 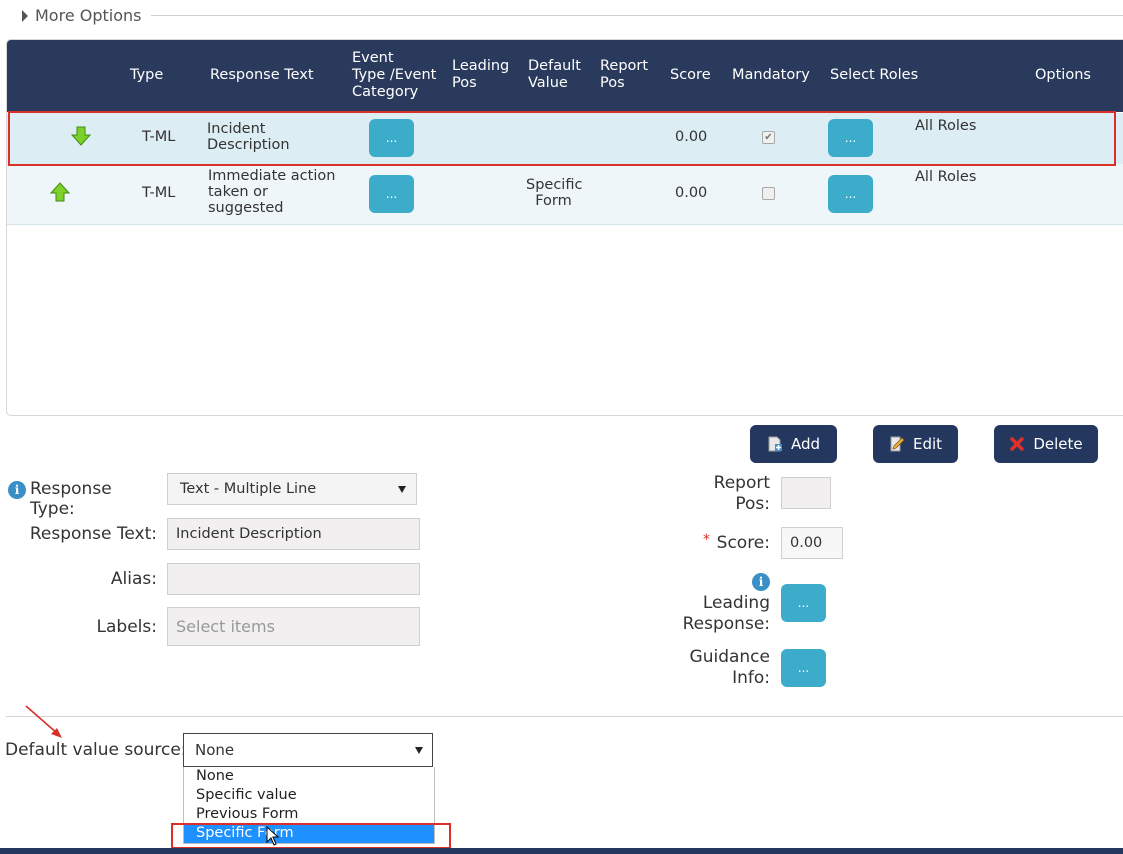 What do you see at coordinates (238, 192) in the screenshot?
I see `row-response-line: taken or` at bounding box center [238, 192].